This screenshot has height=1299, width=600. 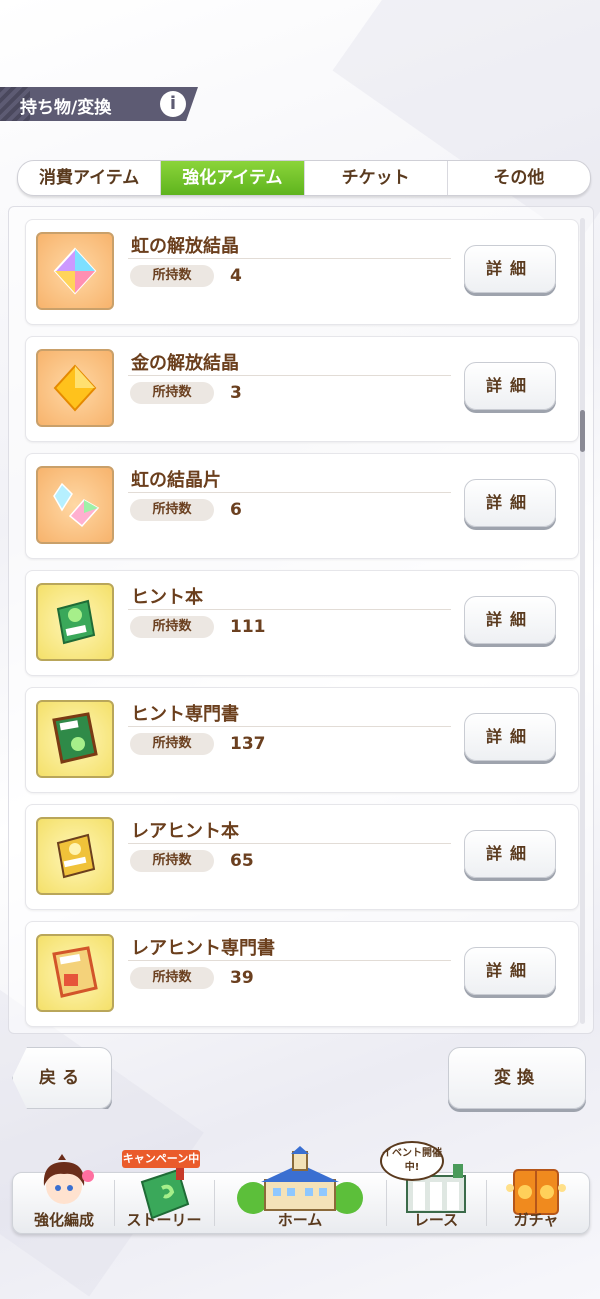 What do you see at coordinates (185, 831) in the screenshot?
I see `item-name: レアヒント本` at bounding box center [185, 831].